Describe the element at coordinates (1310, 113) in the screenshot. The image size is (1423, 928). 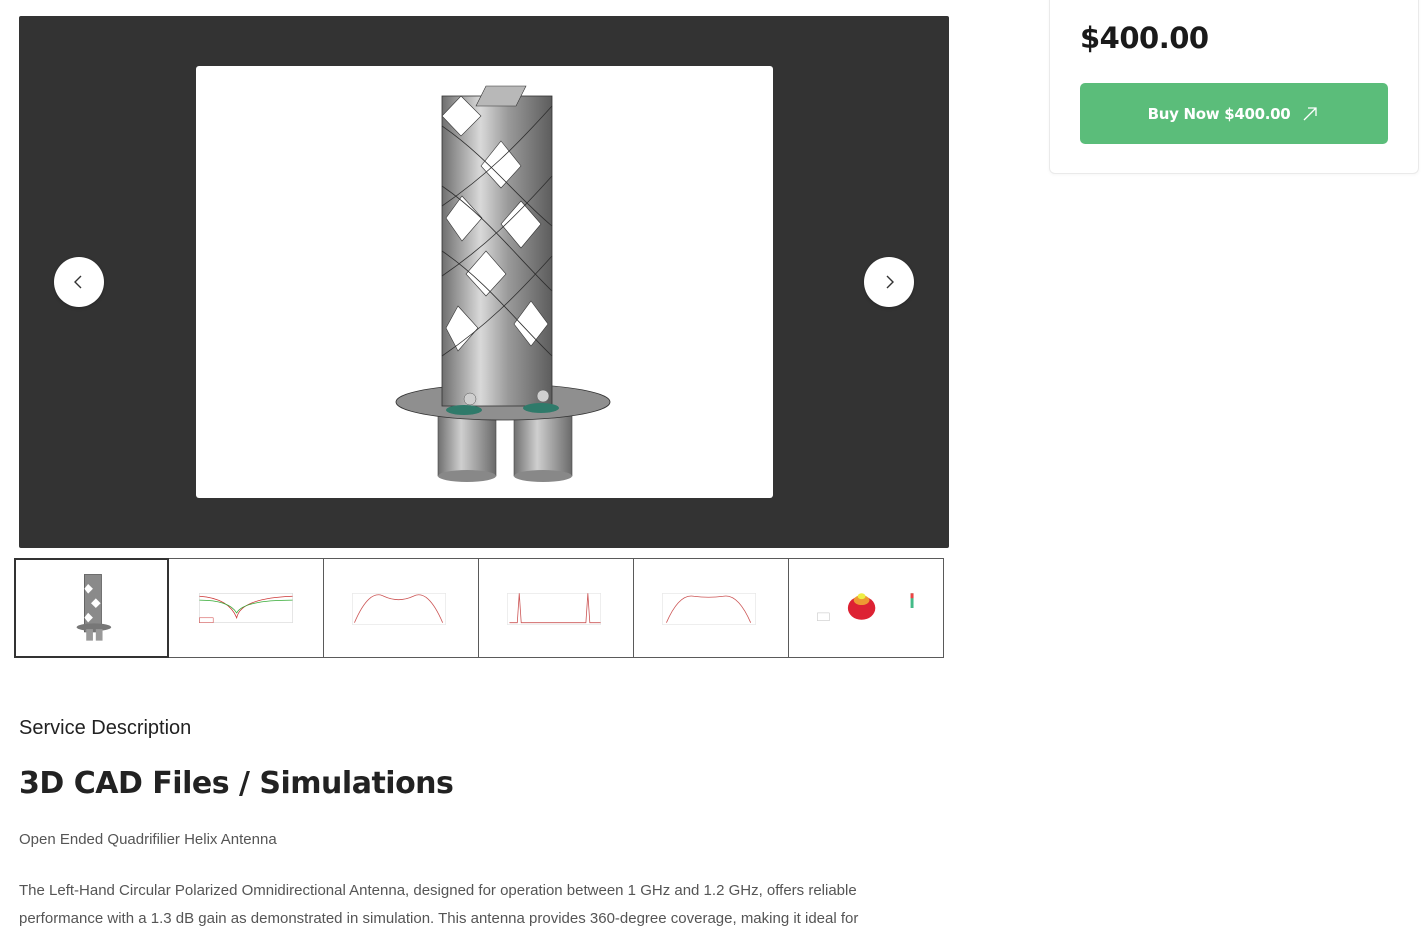
I see `arrow-up-right-icon` at that location.